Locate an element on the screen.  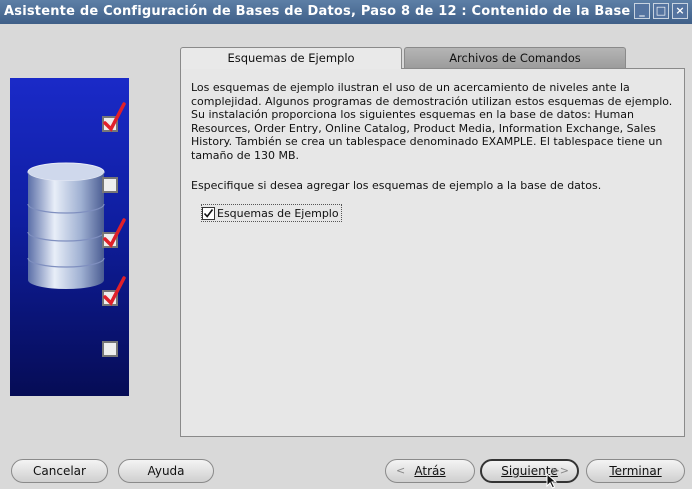
maximize-button: □ is located at coordinates (661, 11).